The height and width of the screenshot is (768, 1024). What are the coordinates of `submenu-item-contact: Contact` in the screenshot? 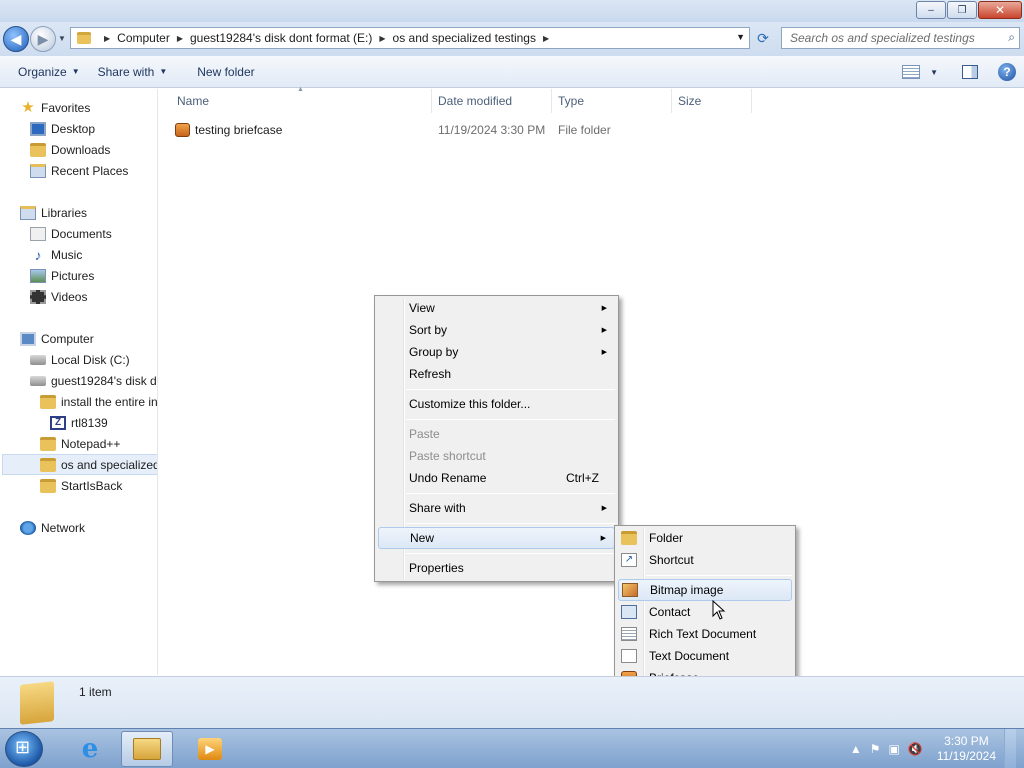 It's located at (705, 612).